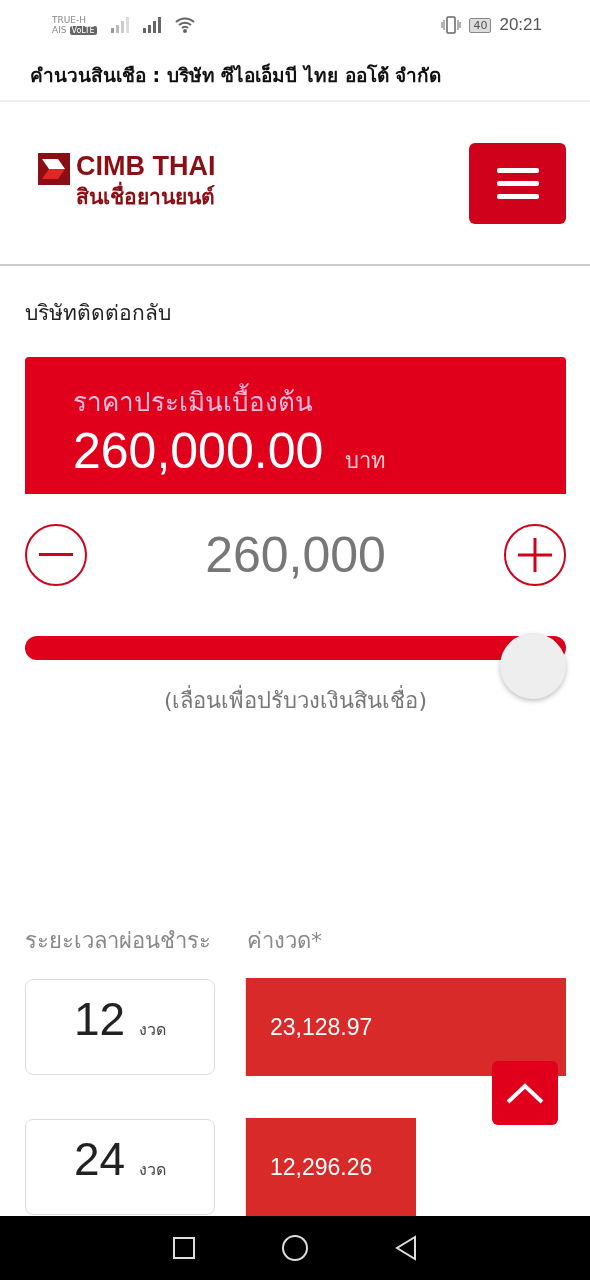 Image resolution: width=590 pixels, height=1280 pixels. I want to click on logo-text: CIMB THAI, so click(146, 166).